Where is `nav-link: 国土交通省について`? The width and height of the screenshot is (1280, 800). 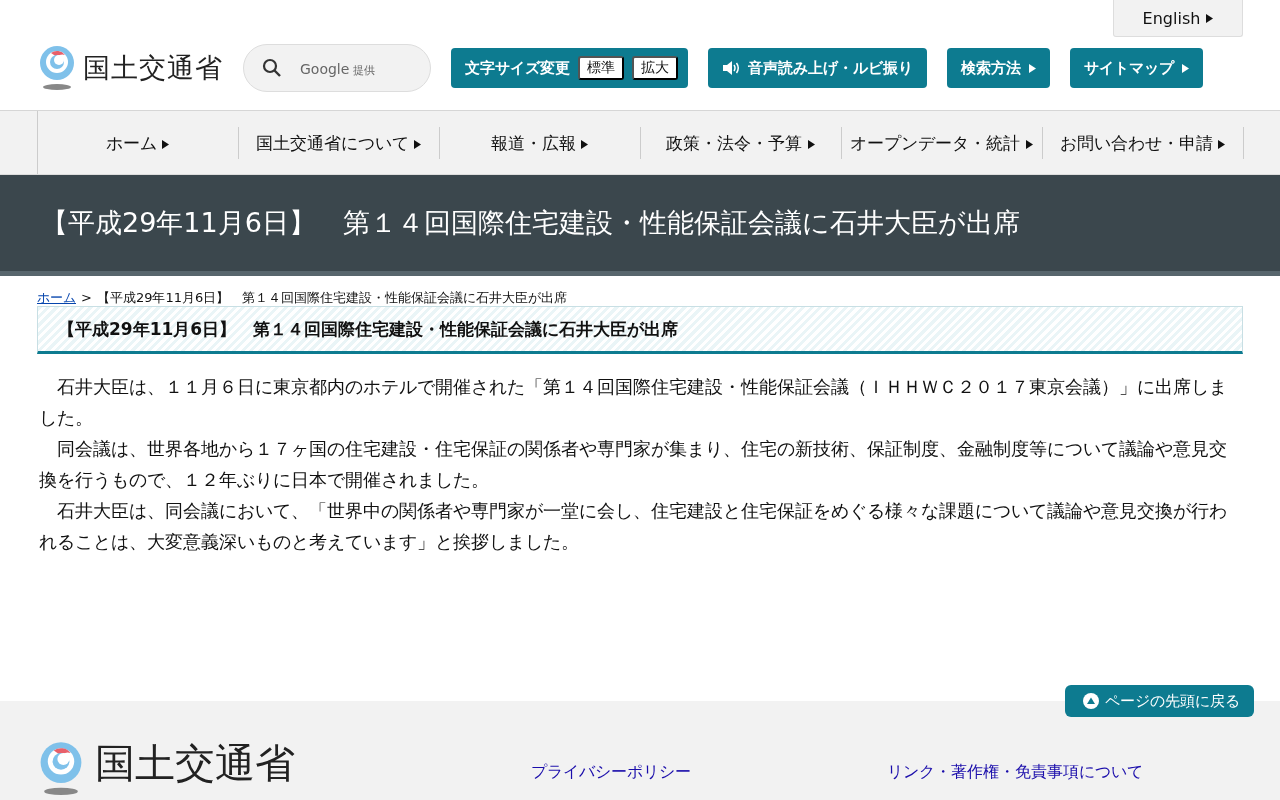 nav-link: 国土交通省について is located at coordinates (339, 142).